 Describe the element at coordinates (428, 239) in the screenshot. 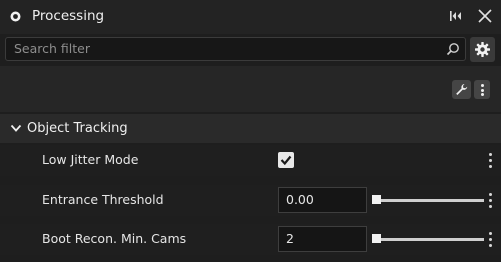

I see `boot-recon-min-cams-slider-track` at that location.